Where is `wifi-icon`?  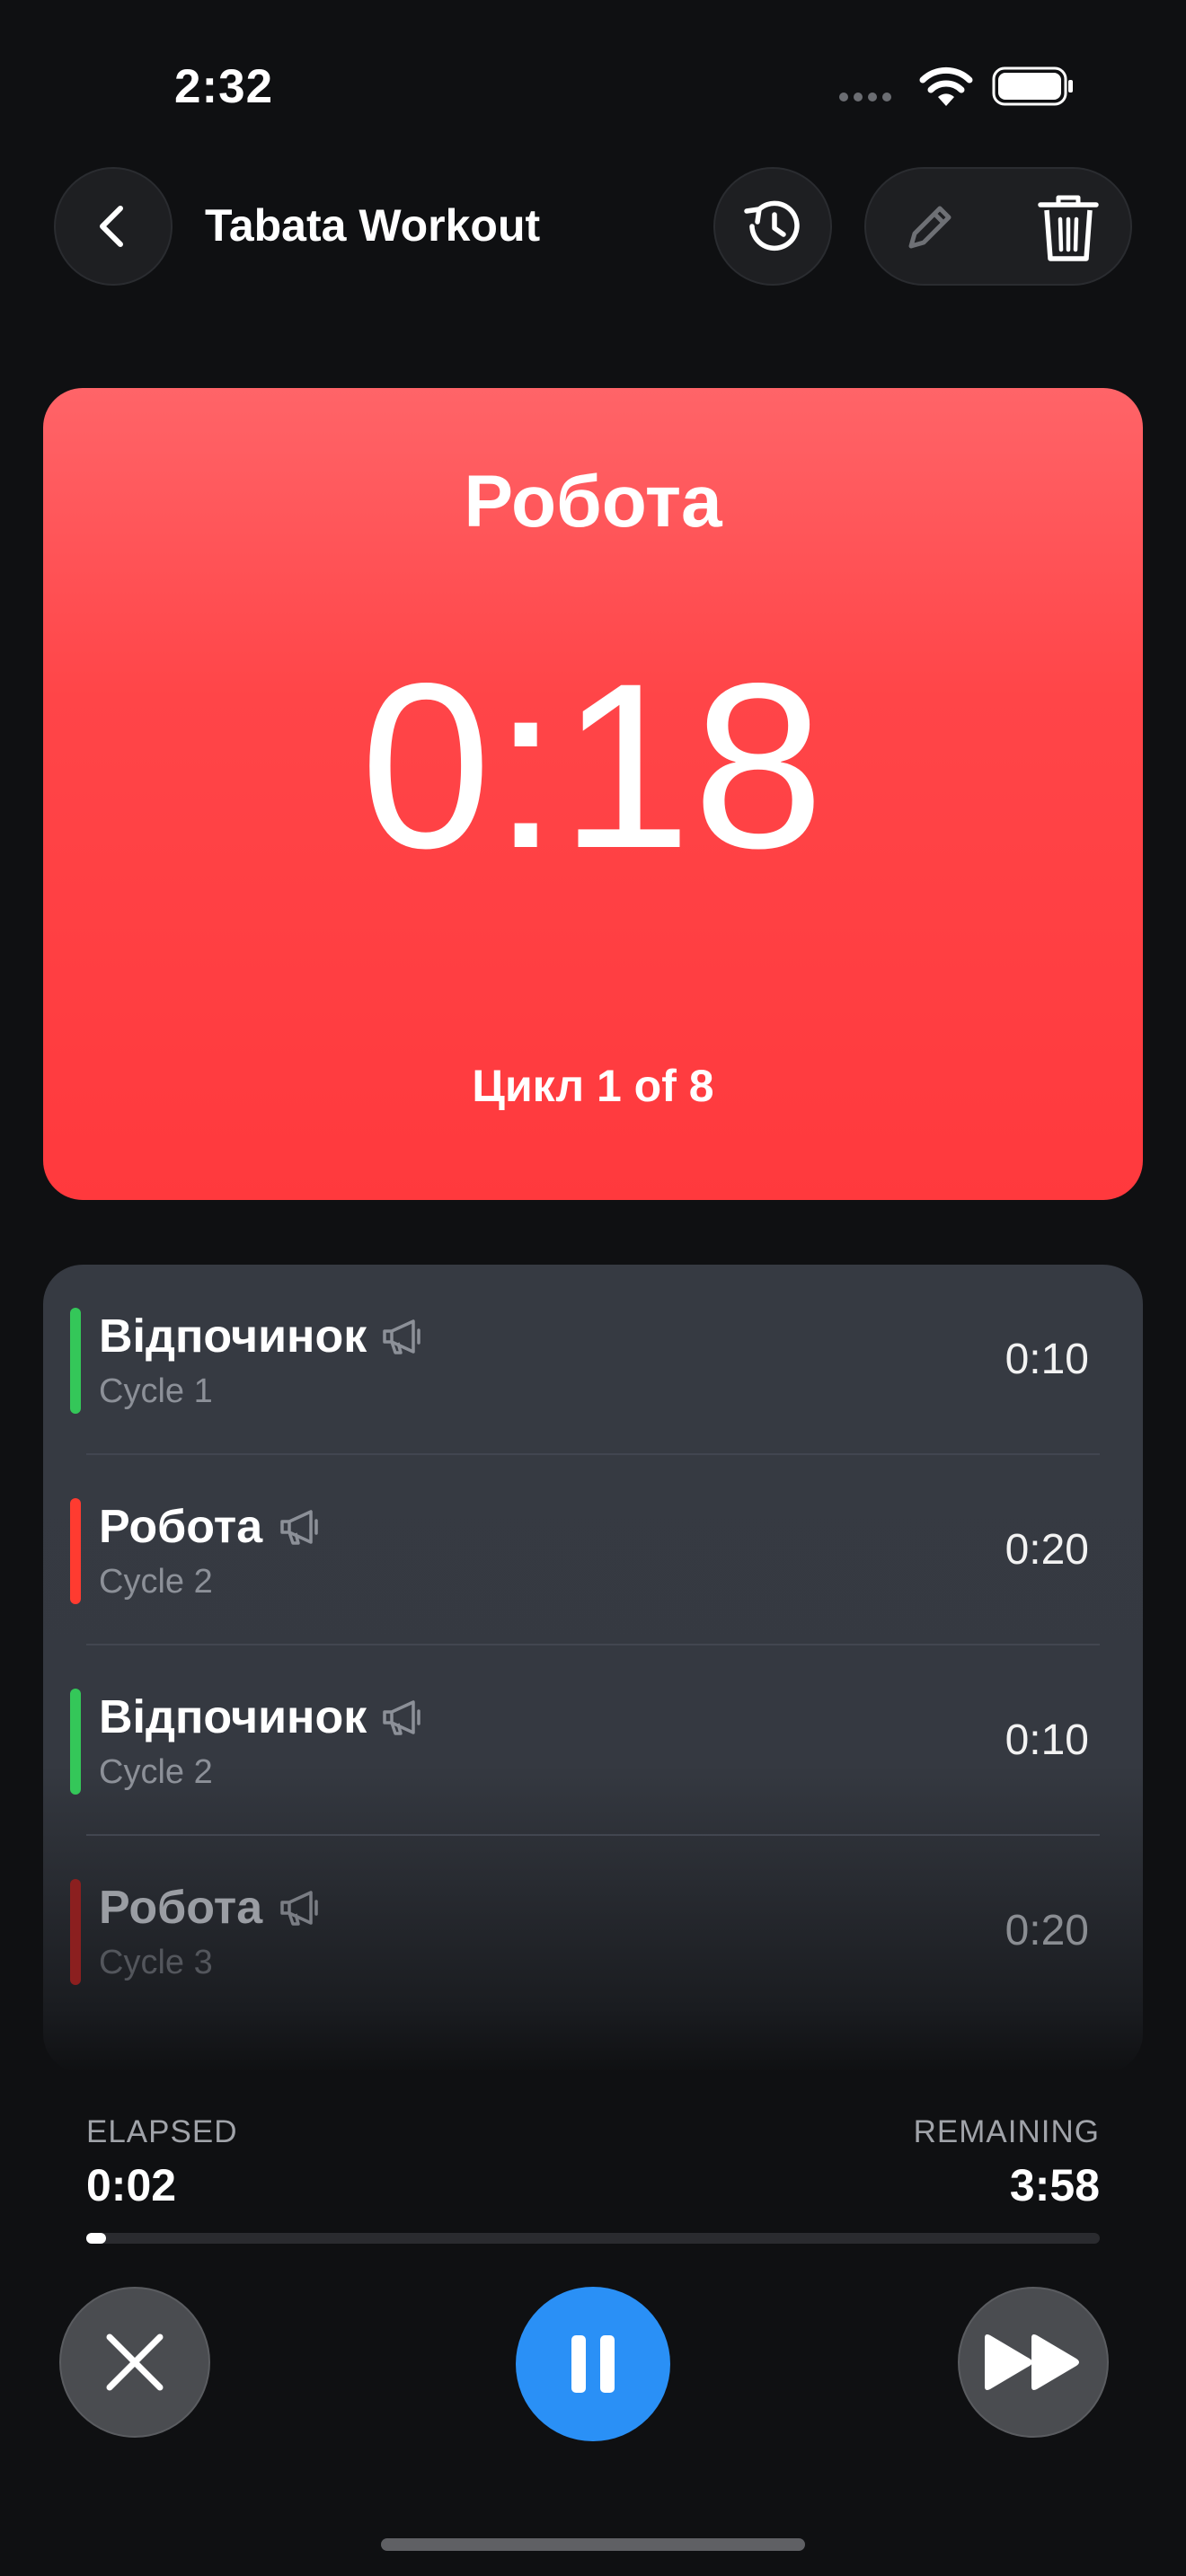
wifi-icon is located at coordinates (946, 86).